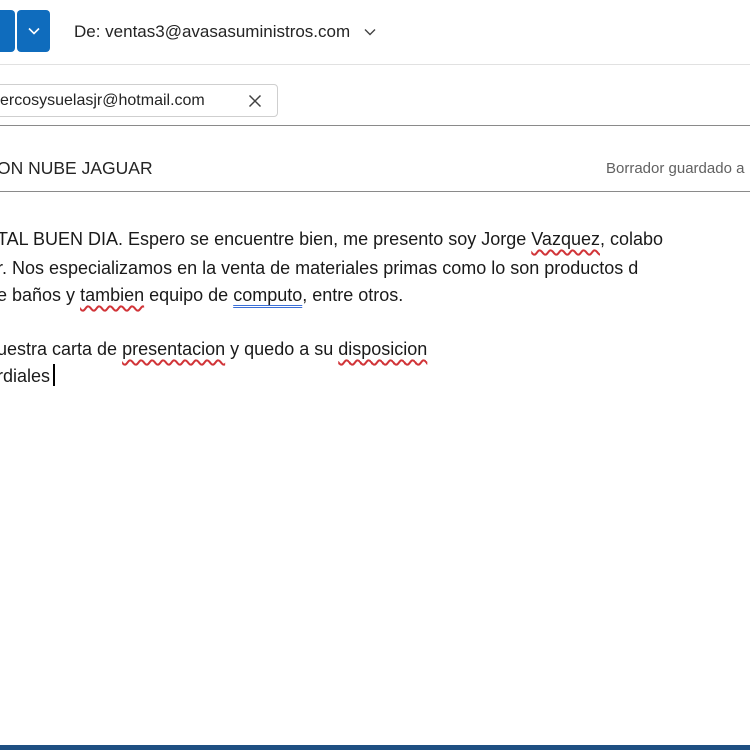  I want to click on from-selector: De: ventas3@avasasuministros.com, so click(225, 32).